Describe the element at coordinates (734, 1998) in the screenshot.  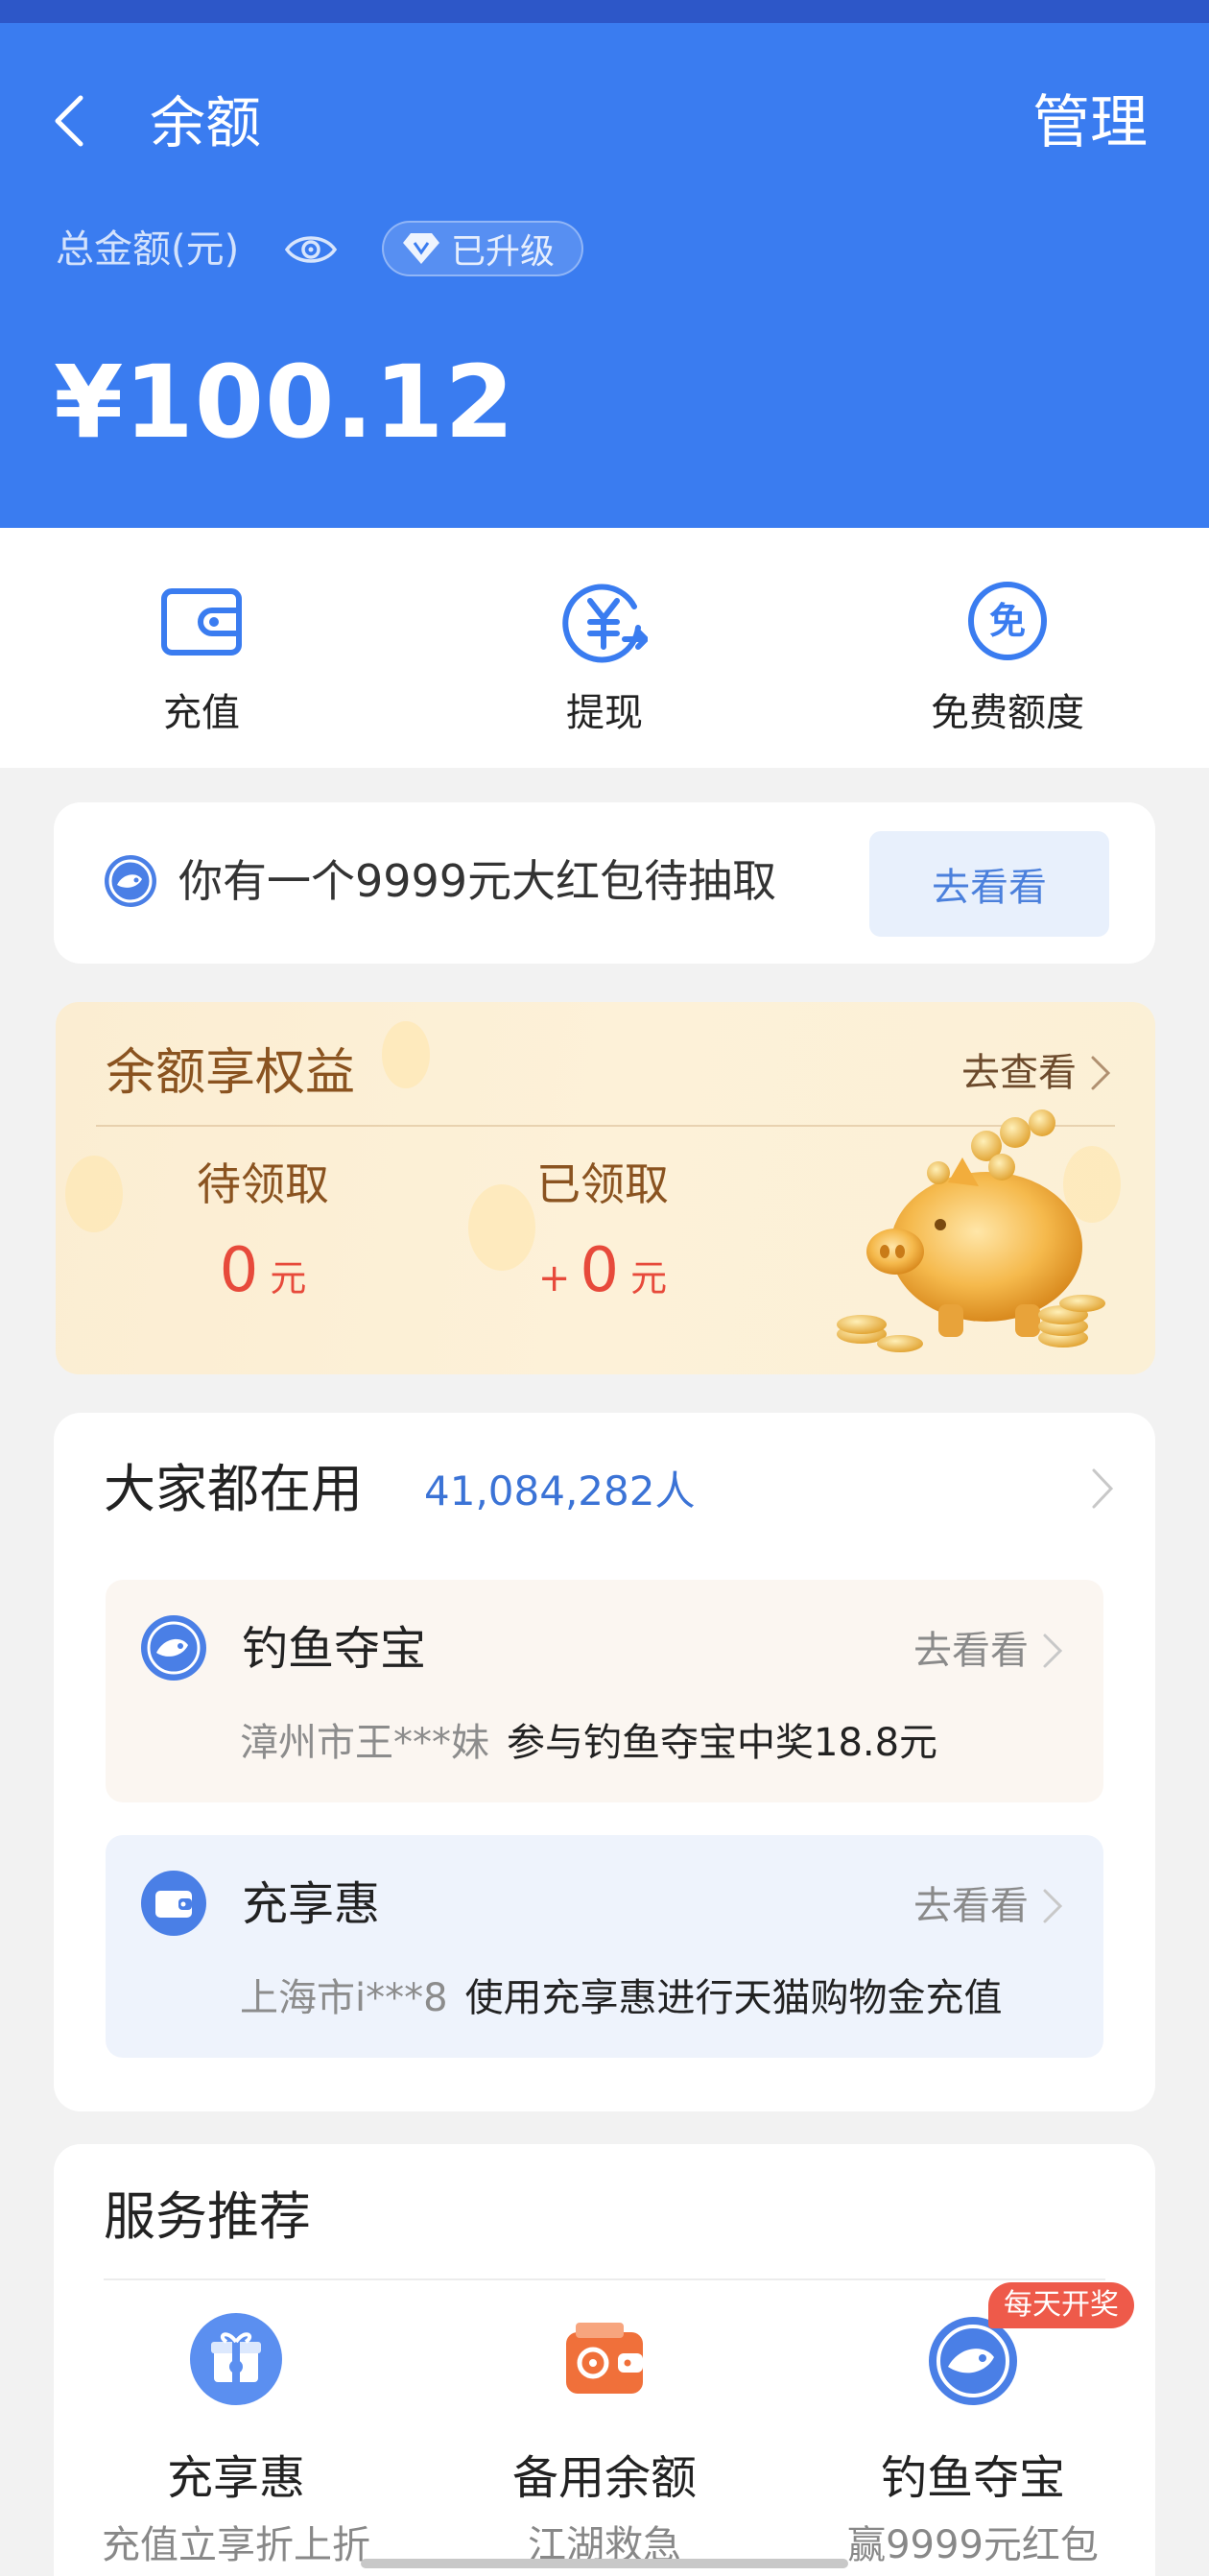
I see `user-action-text: 使用充享惠进行天猫购物金充值` at that location.